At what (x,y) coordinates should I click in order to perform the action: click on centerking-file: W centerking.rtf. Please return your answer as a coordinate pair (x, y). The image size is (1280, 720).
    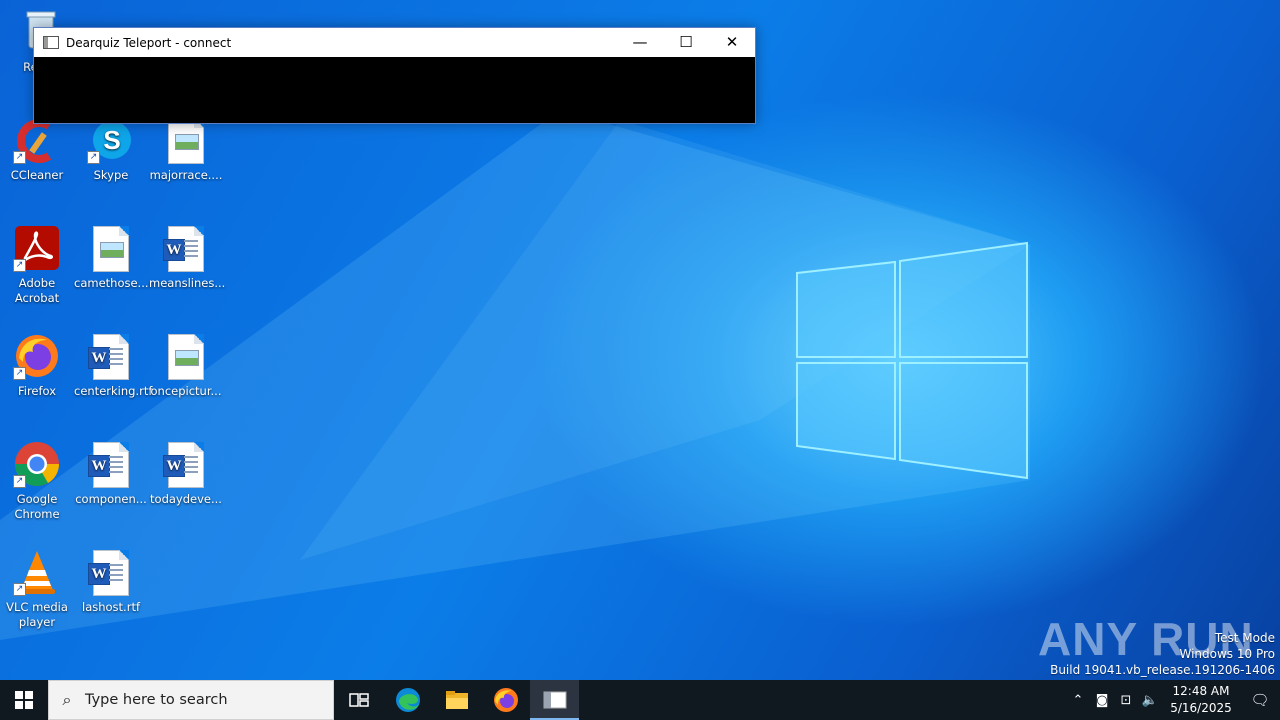
    Looking at the image, I should click on (113, 365).